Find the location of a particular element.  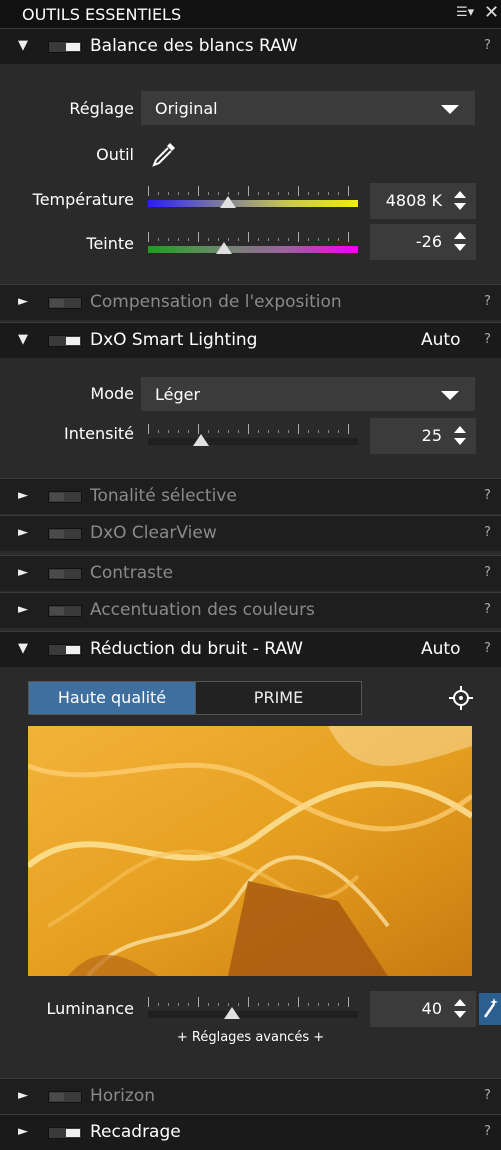

tab-prime: PRIME is located at coordinates (278, 698).